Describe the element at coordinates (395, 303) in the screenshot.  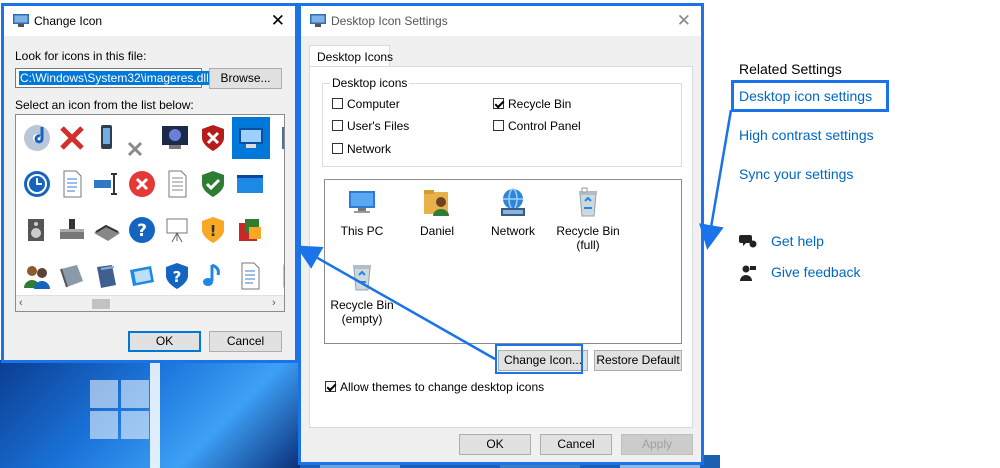
I see `arrow-to-change-icon` at that location.